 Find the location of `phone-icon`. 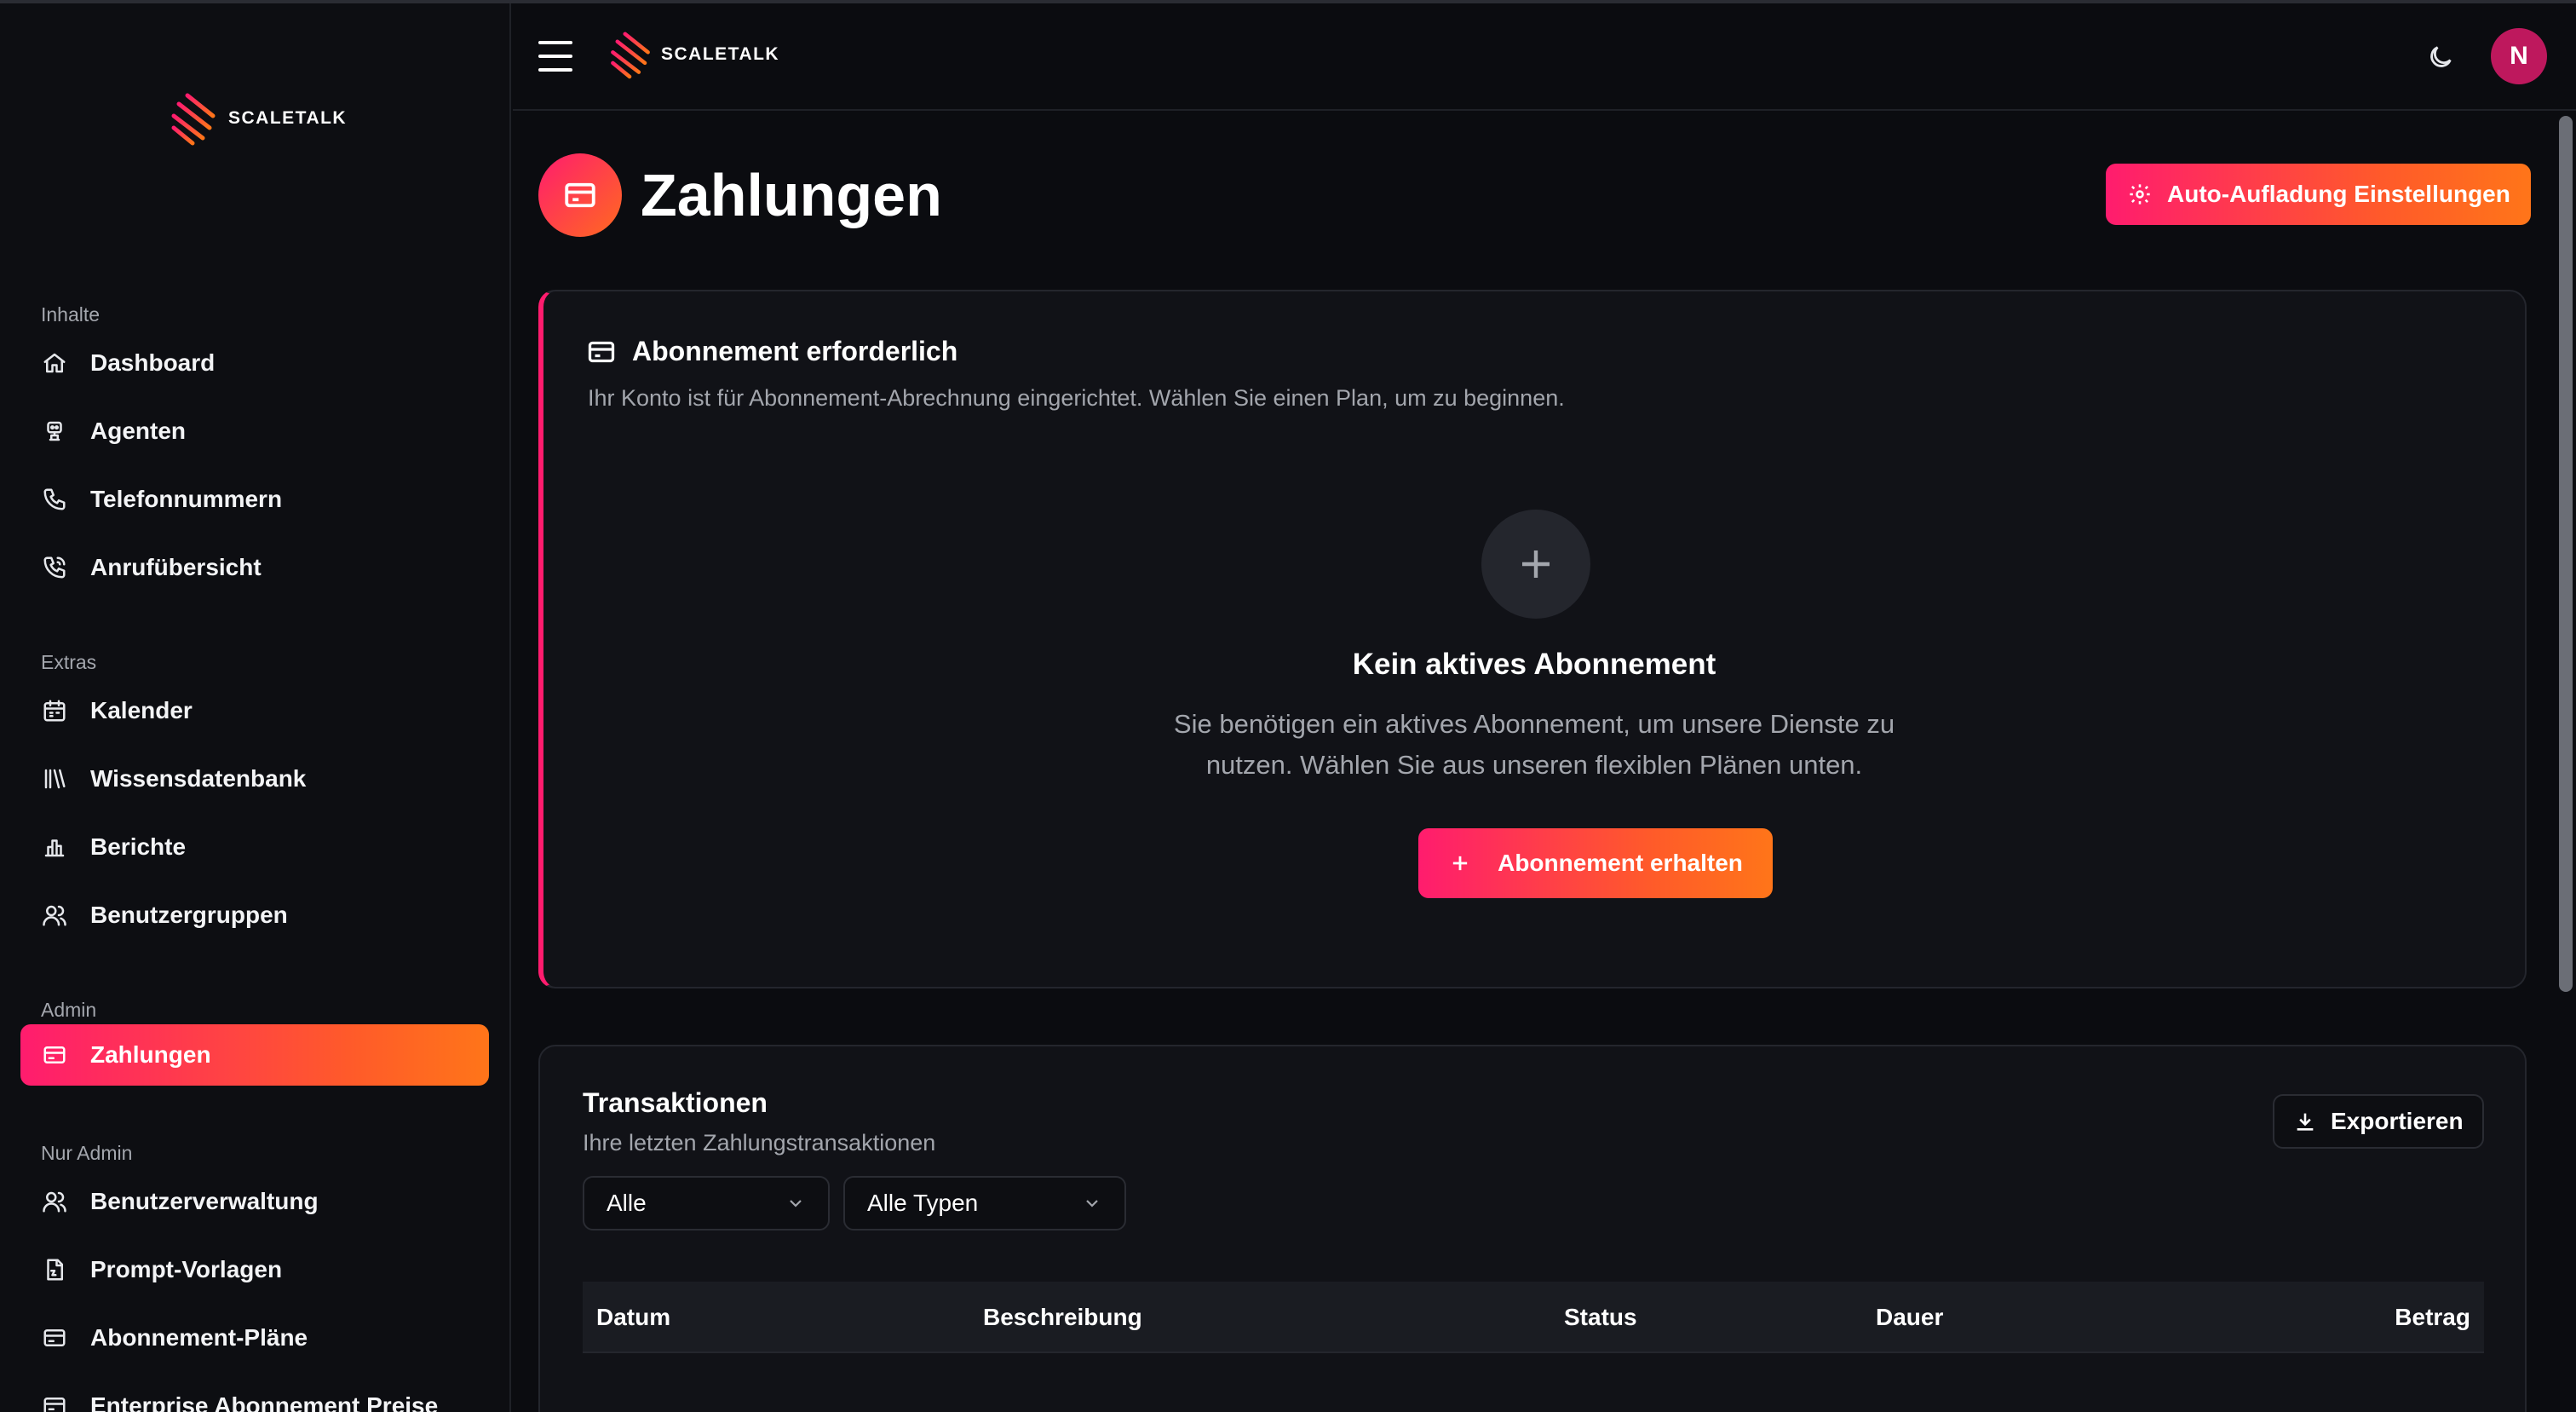

phone-icon is located at coordinates (55, 499).